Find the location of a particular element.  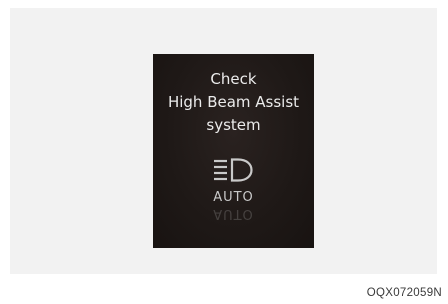

high-beam-assist-icon is located at coordinates (233, 170).